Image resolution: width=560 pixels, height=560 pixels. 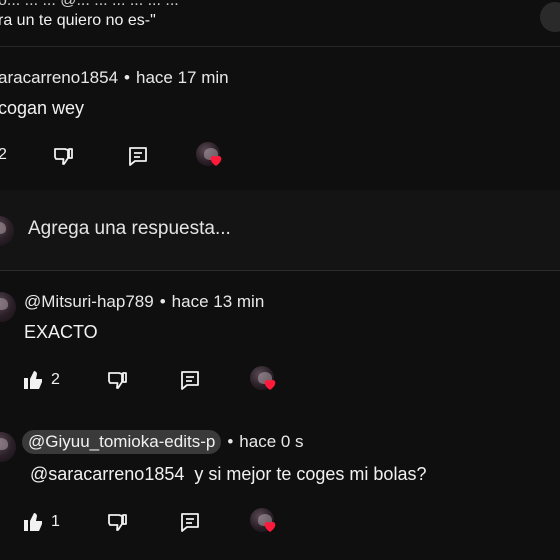 I want to click on comment-text: cogan wey, so click(x=42, y=108).